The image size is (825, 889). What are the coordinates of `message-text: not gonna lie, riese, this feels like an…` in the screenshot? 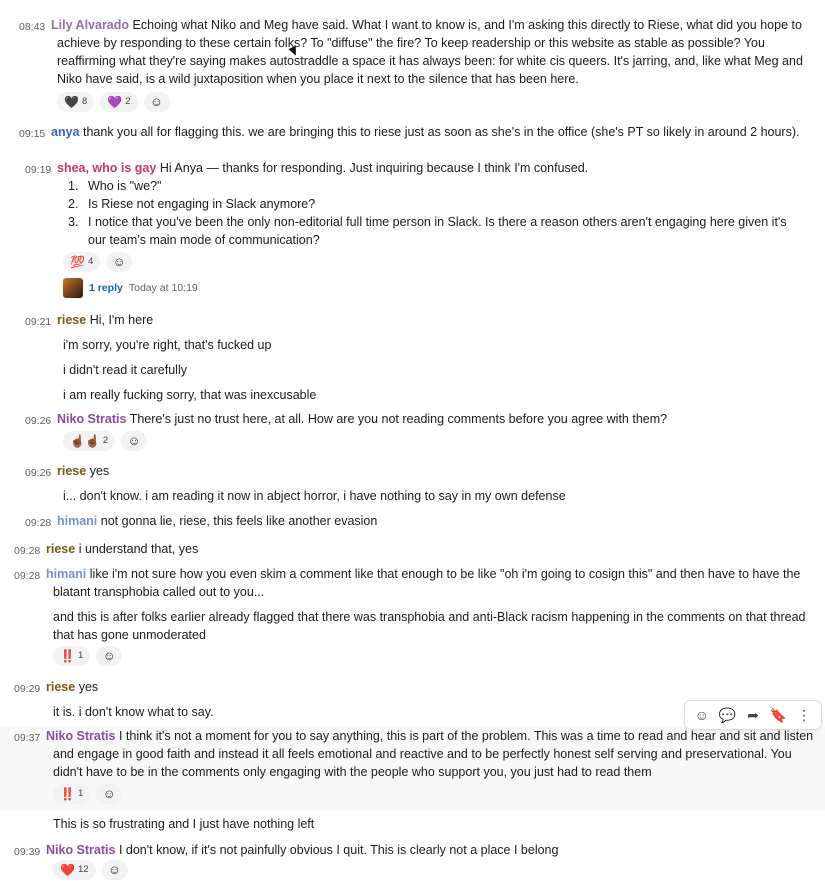 It's located at (239, 521).